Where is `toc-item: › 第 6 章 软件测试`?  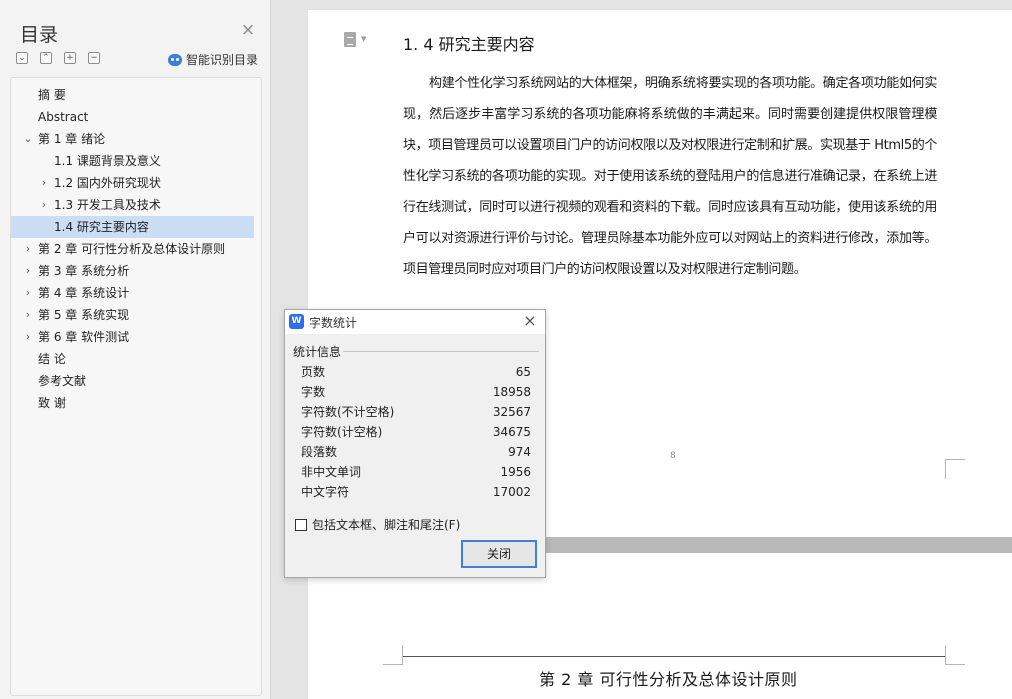 toc-item: › 第 6 章 软件测试 is located at coordinates (136, 337).